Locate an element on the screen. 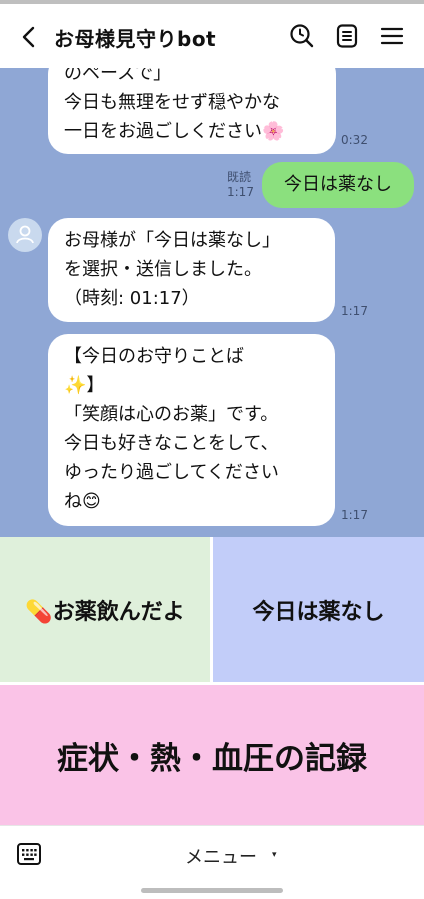 This screenshot has height=899, width=424. menu-button is located at coordinates (392, 36).